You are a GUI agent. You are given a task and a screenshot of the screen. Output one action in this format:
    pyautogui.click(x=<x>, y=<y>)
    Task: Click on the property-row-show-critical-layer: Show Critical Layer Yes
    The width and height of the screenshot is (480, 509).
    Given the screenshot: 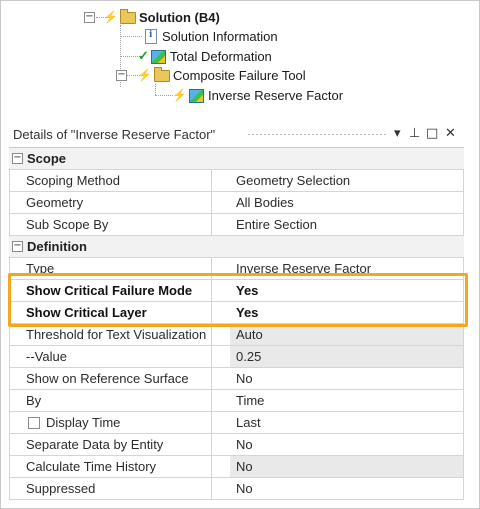 What is the action you would take?
    pyautogui.click(x=236, y=313)
    